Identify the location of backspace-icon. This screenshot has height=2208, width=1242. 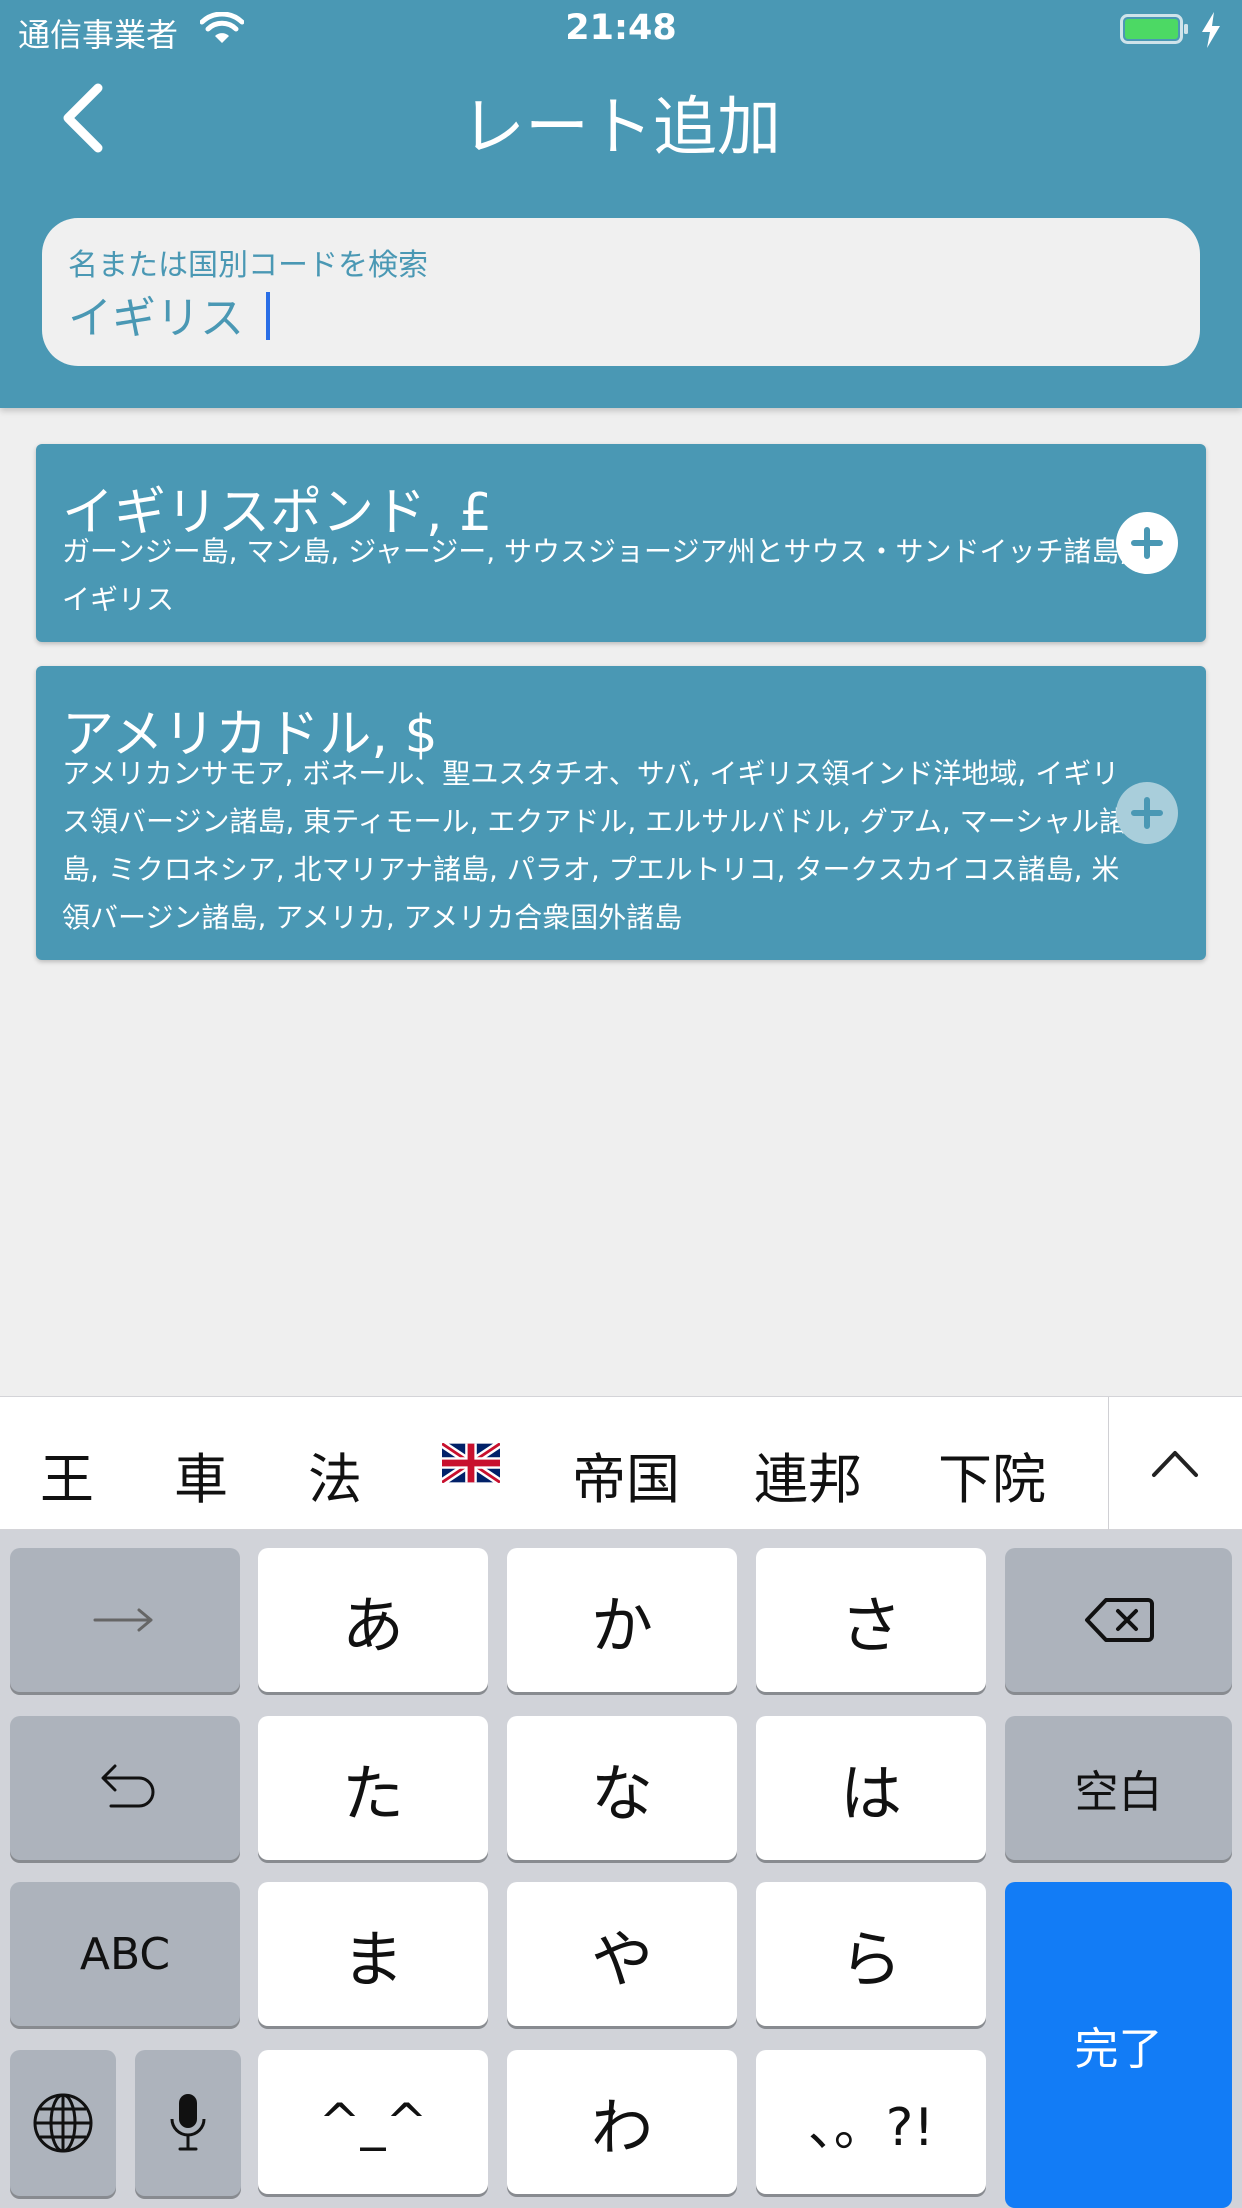
(1119, 1620).